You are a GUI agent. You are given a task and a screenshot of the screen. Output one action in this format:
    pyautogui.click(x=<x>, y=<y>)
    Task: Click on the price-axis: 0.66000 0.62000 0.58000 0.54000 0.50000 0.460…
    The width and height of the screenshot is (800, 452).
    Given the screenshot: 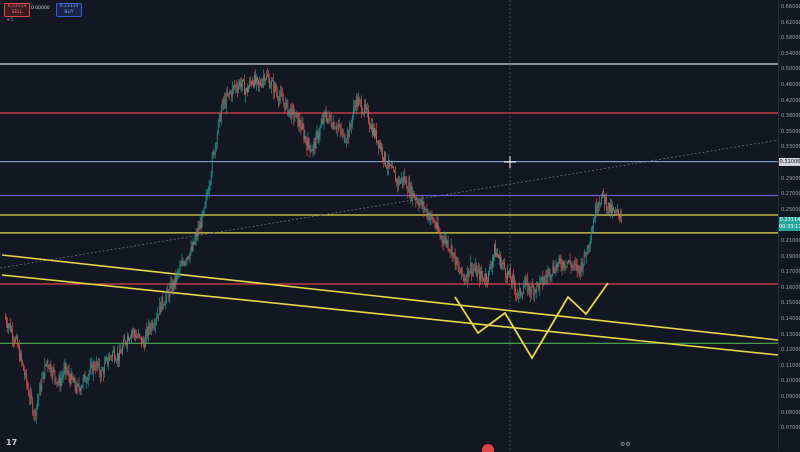 What is the action you would take?
    pyautogui.click(x=789, y=225)
    